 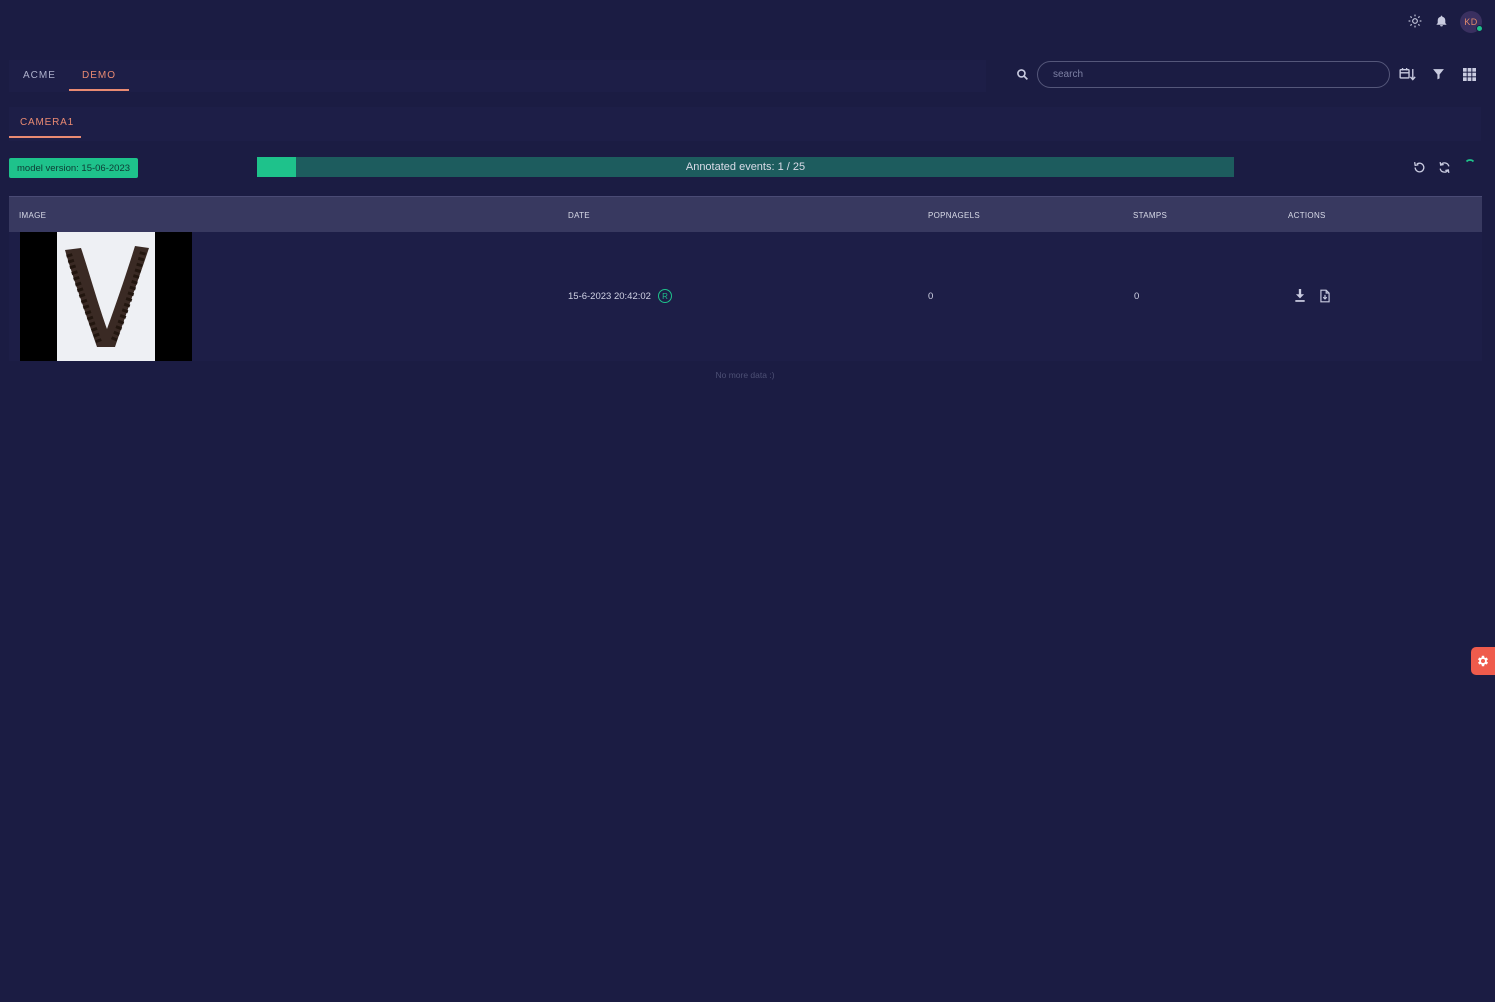 I want to click on active-tab-indicator, so click(x=99, y=90).